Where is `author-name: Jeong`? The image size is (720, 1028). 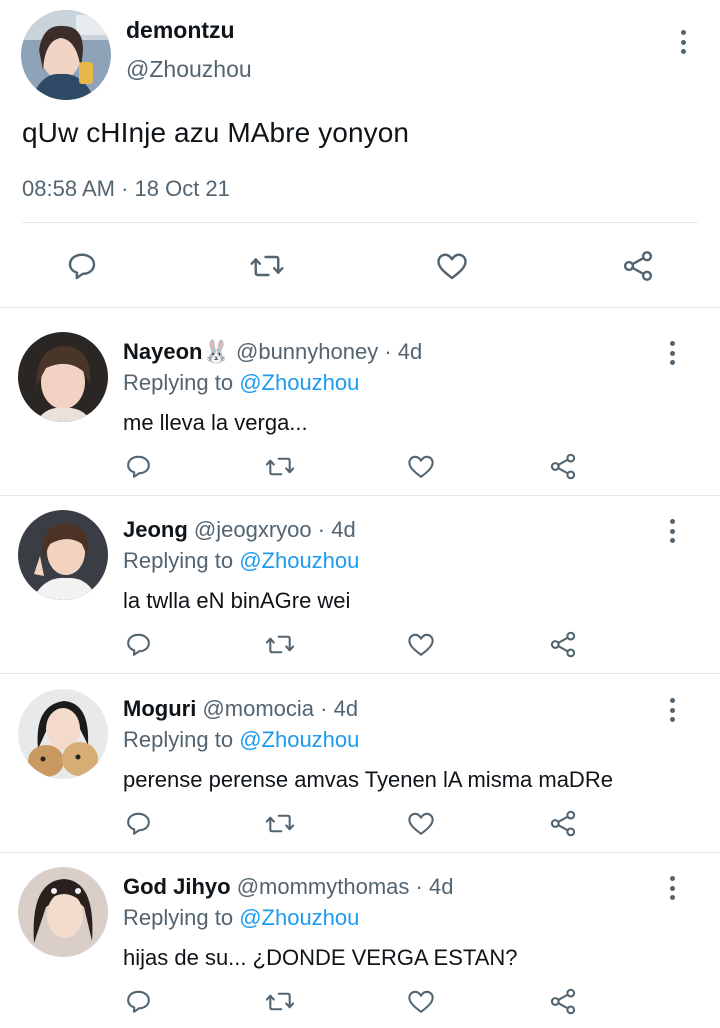
author-name: Jeong is located at coordinates (155, 529).